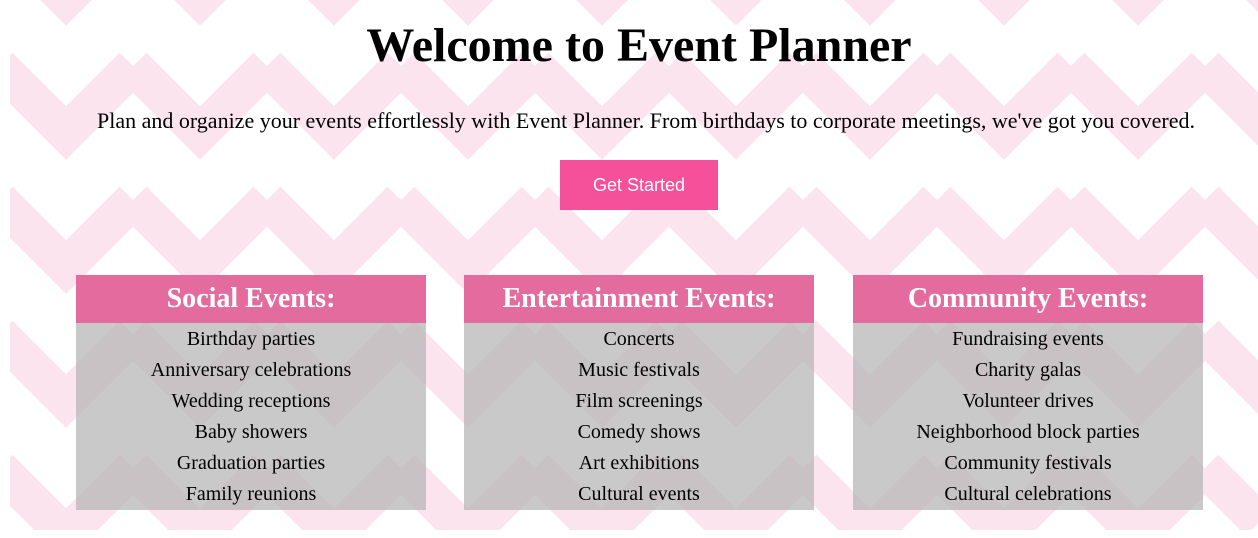 Image resolution: width=1258 pixels, height=538 pixels. Describe the element at coordinates (1028, 370) in the screenshot. I see `list-item: Charity galas` at that location.